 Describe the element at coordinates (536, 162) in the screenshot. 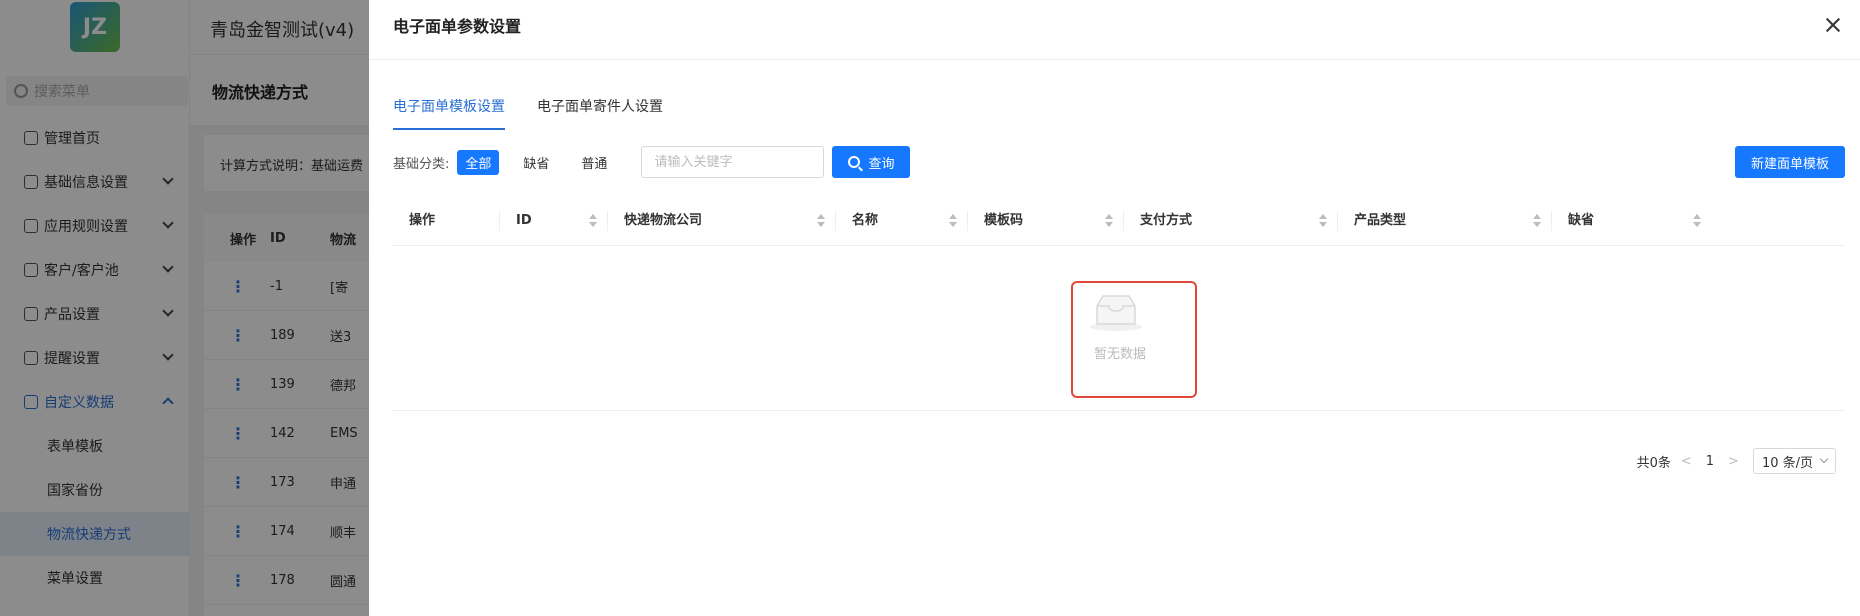

I see `category-chip-default: 缺省` at that location.